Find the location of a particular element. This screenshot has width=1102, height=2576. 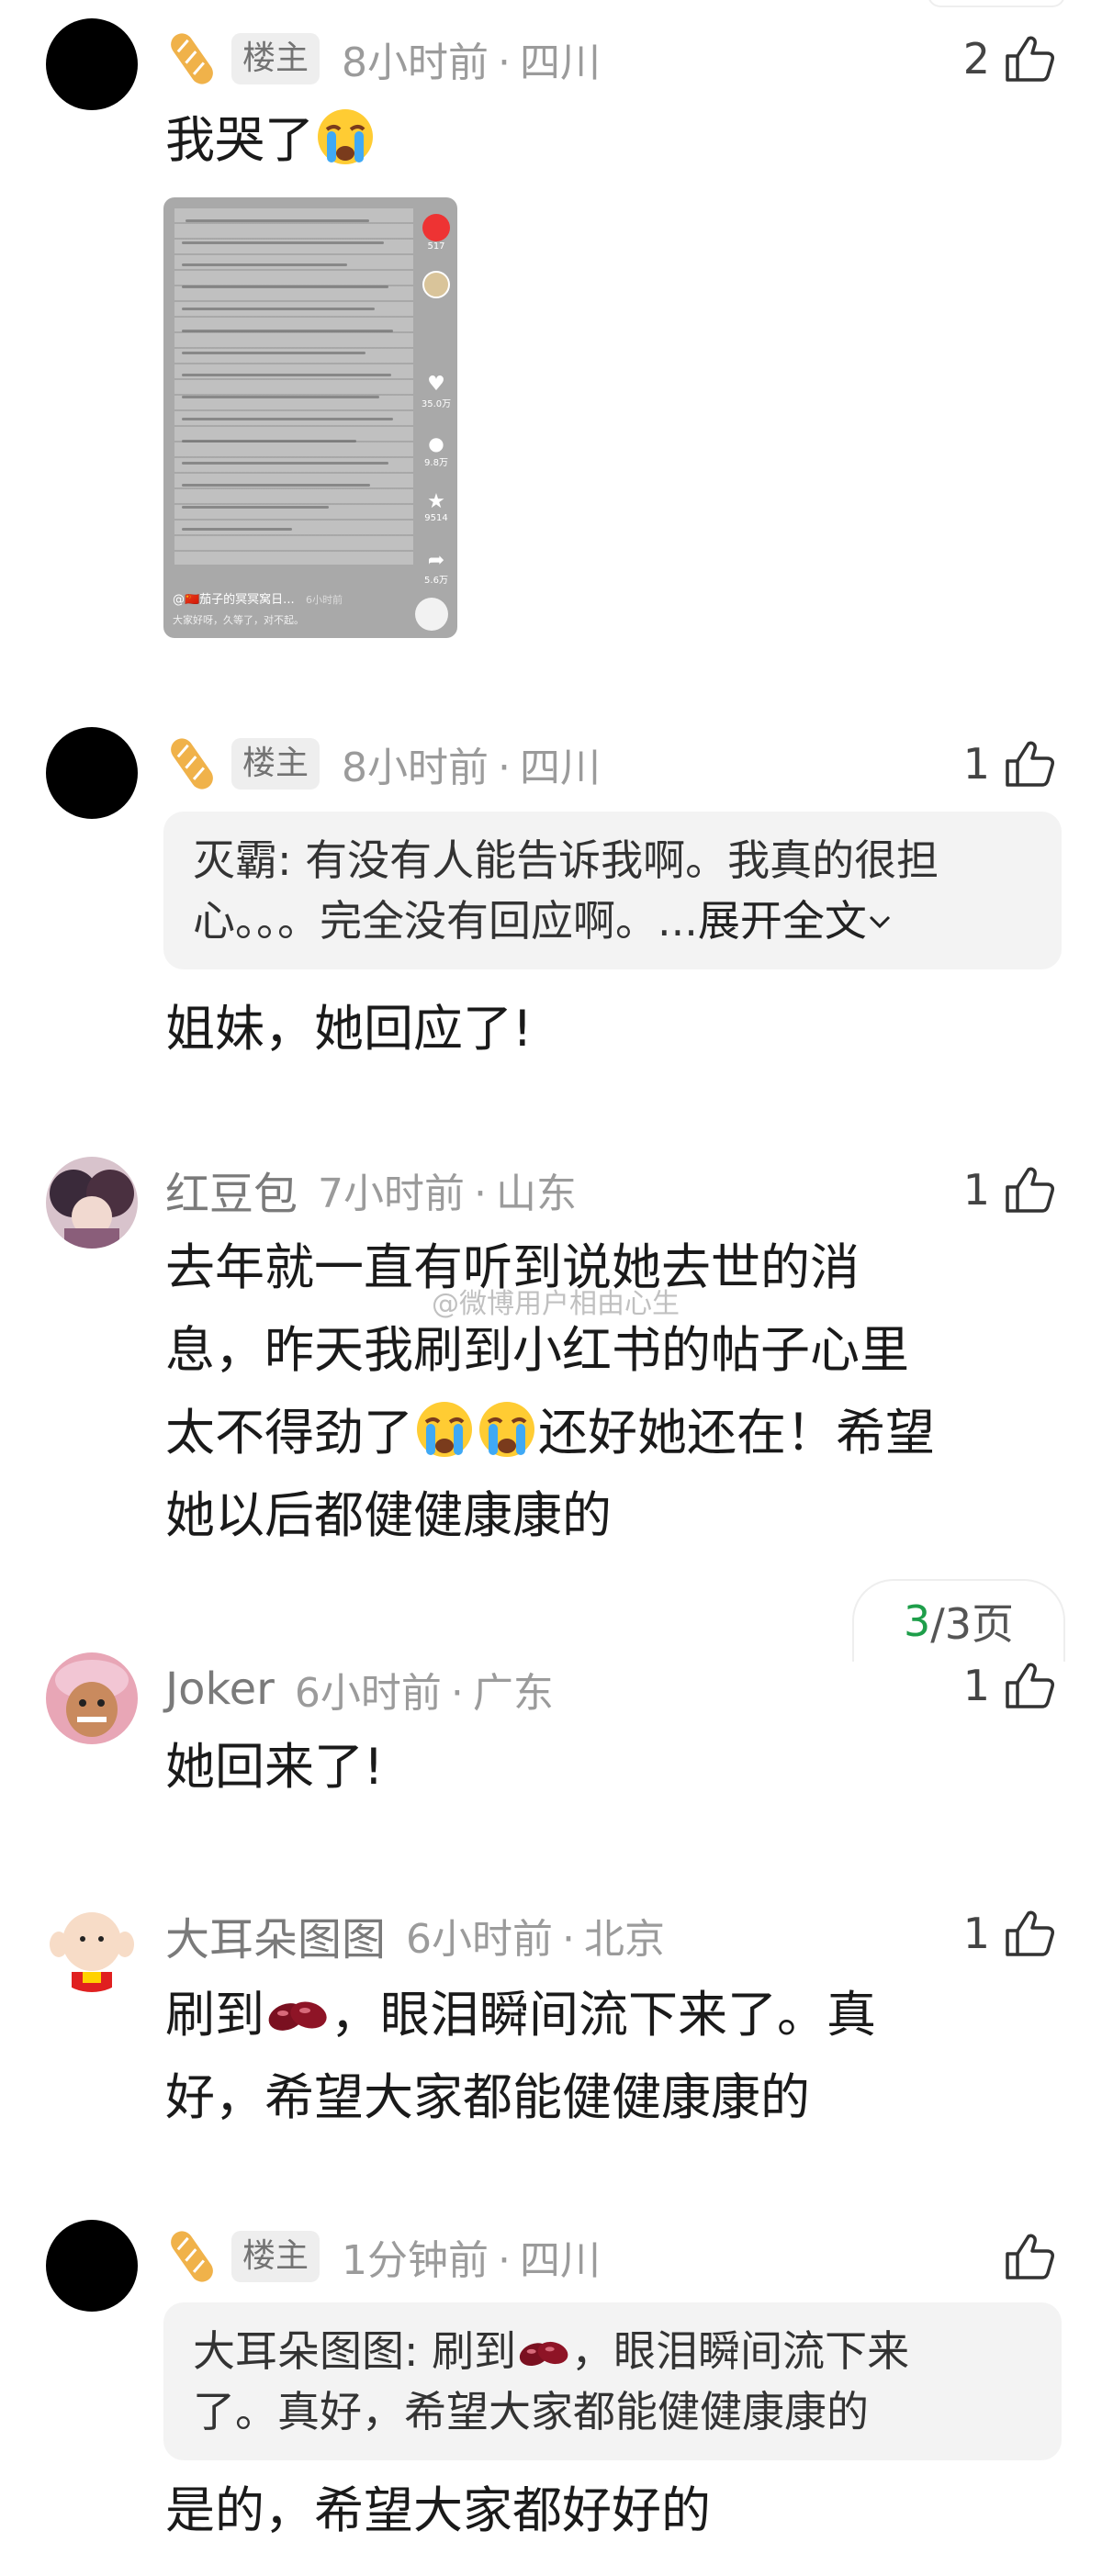

watermark: @微博用户相由心生 is located at coordinates (556, 1304).